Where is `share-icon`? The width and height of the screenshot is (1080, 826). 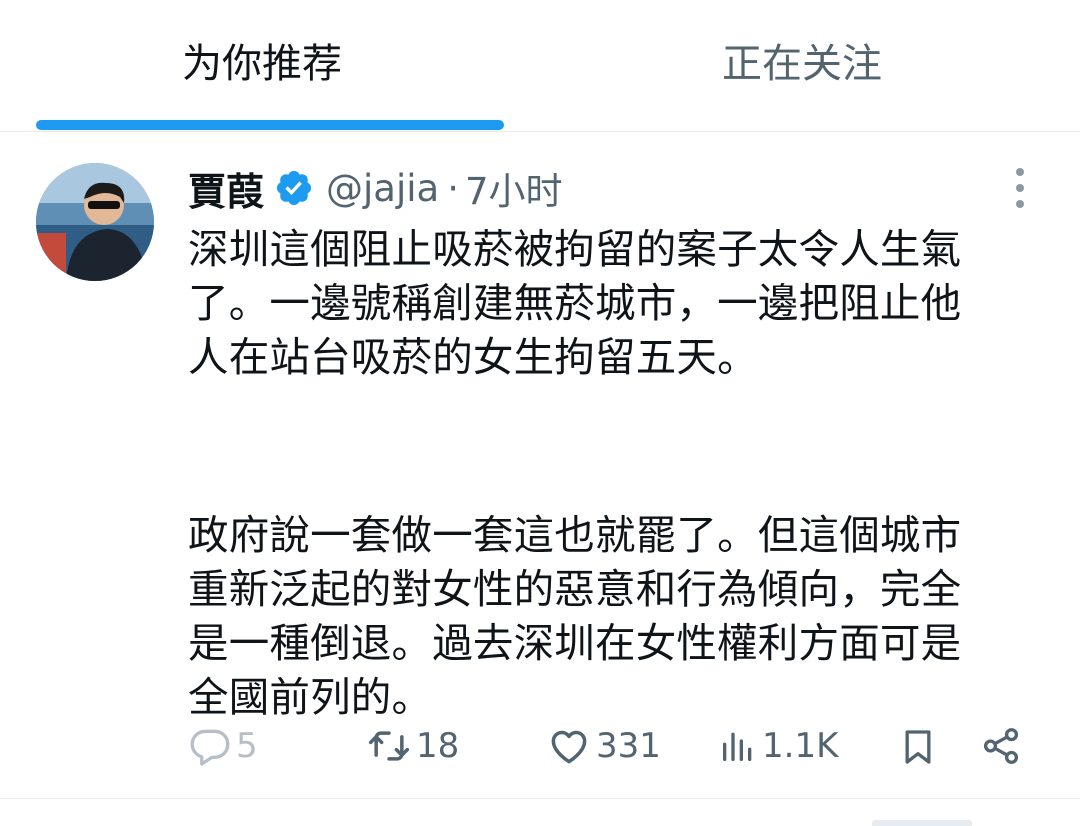
share-icon is located at coordinates (1001, 746).